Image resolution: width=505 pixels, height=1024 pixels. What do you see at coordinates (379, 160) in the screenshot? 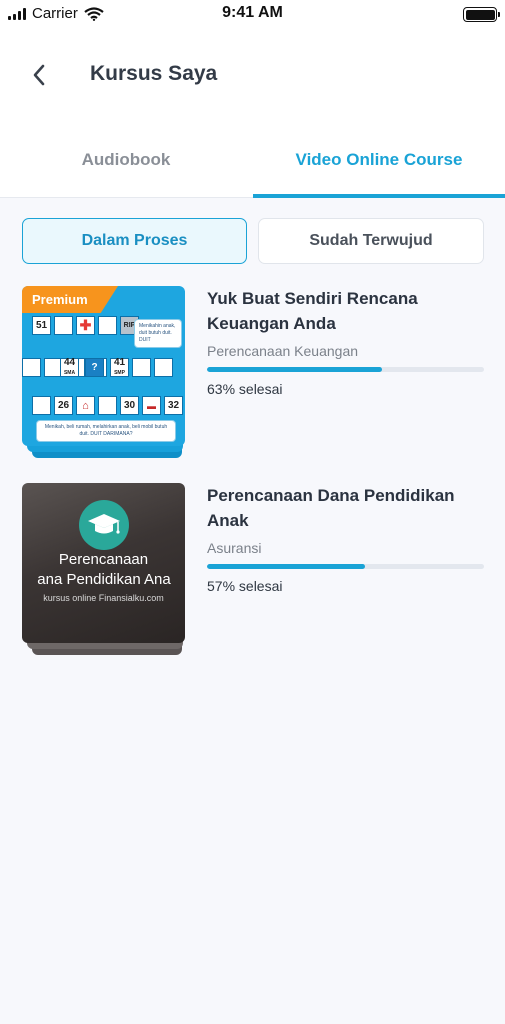
I see `tab-video-online-course: Video Online Course` at bounding box center [379, 160].